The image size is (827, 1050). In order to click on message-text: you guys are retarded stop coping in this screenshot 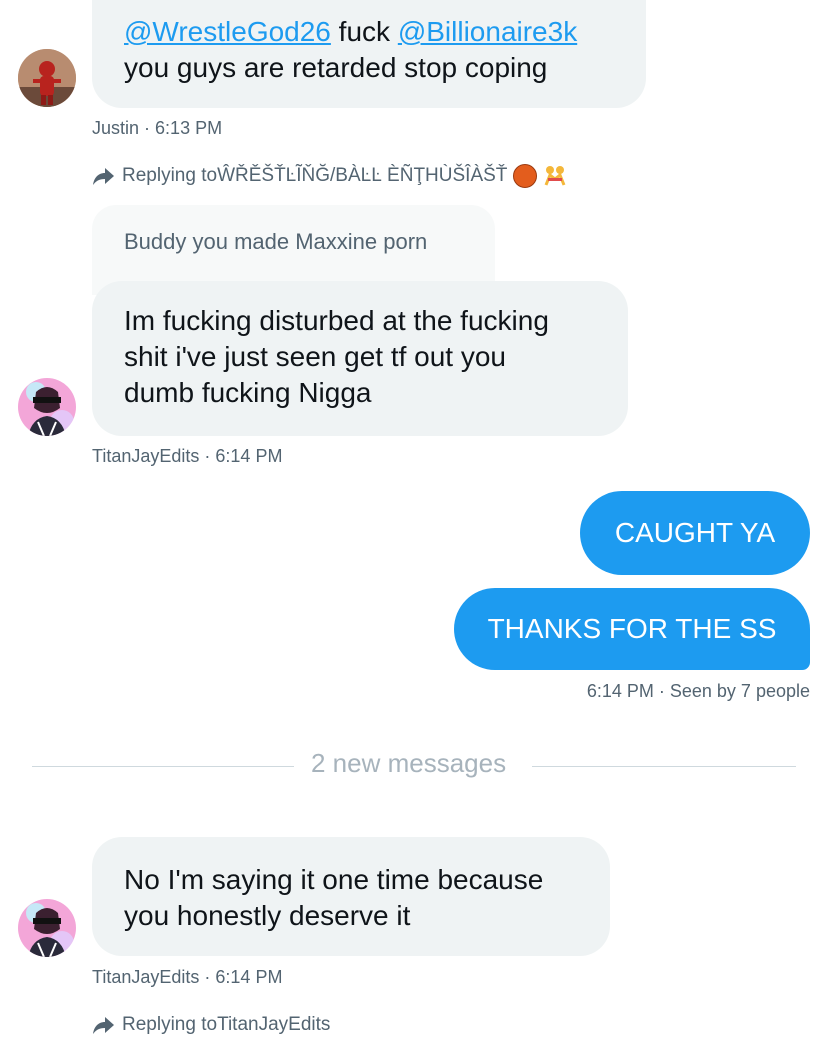, I will do `click(336, 67)`.